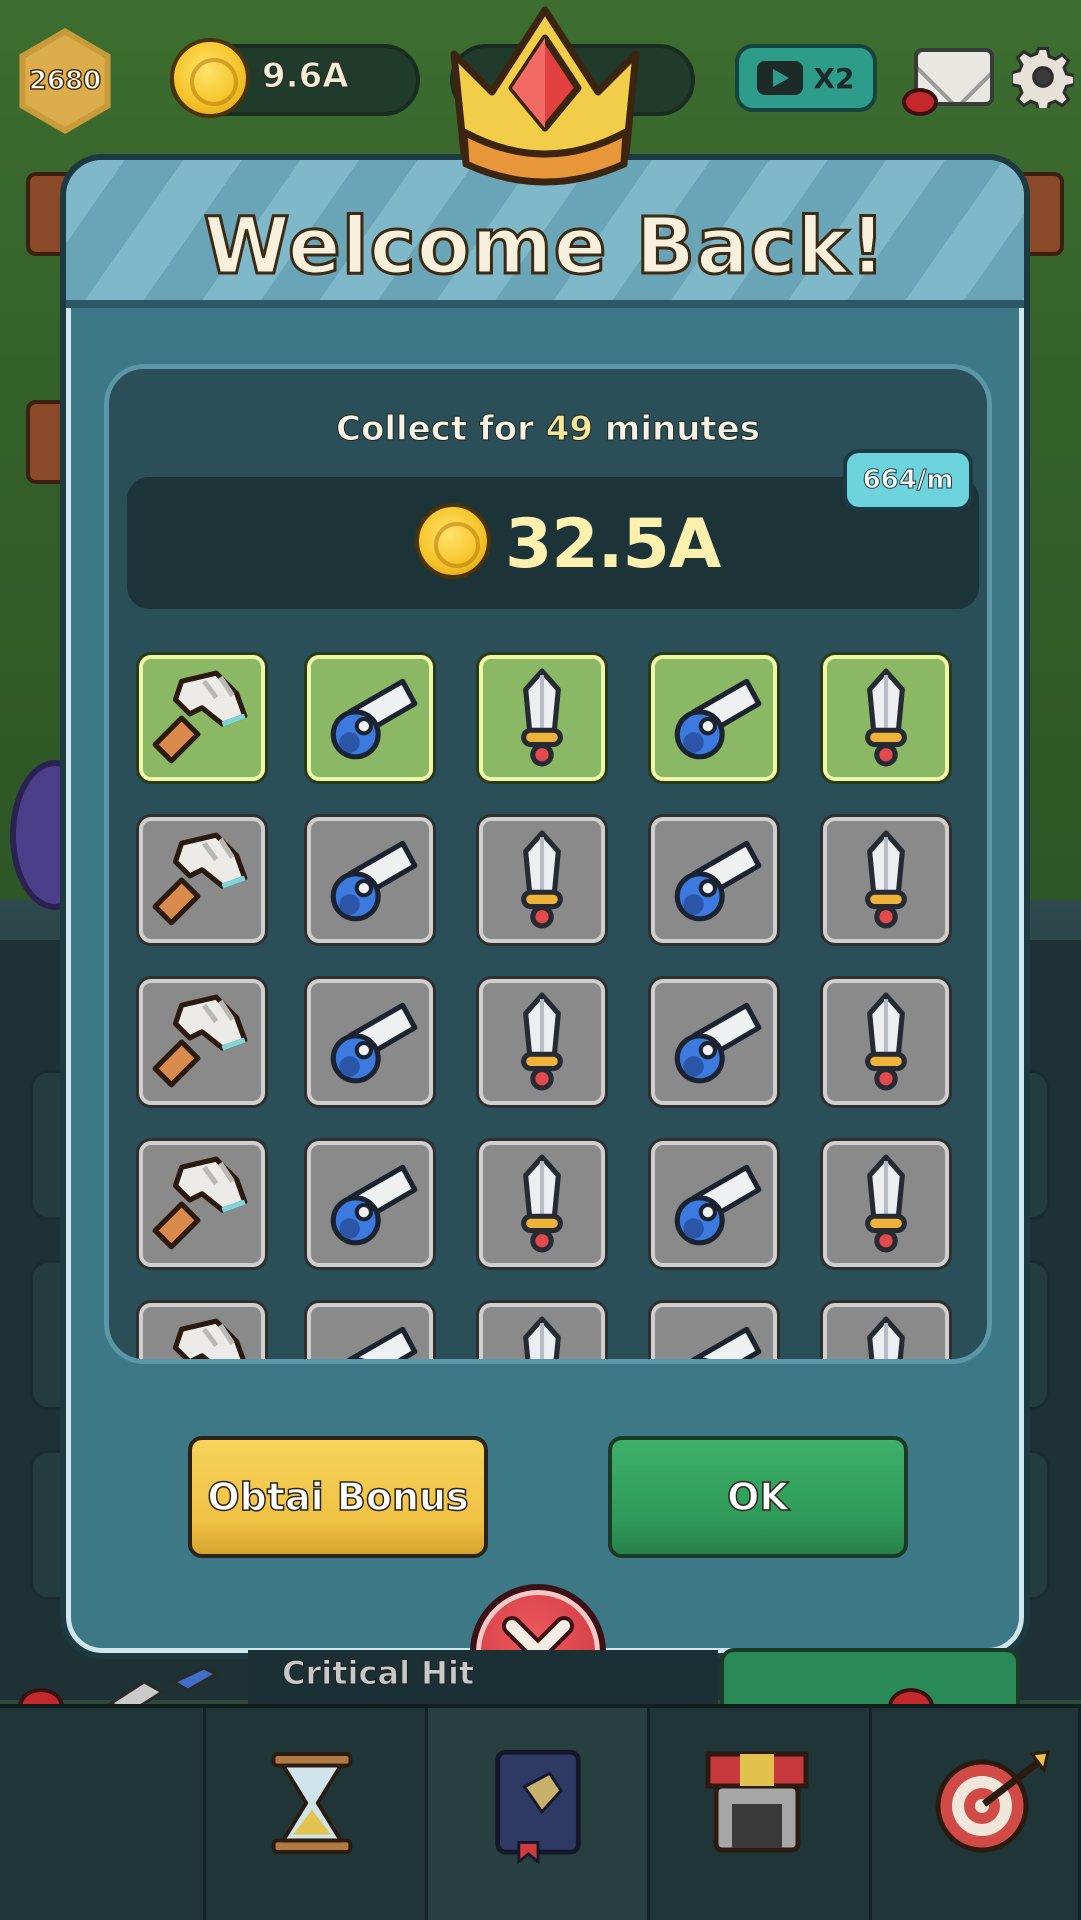  I want to click on nav-tab-shop, so click(761, 1814).